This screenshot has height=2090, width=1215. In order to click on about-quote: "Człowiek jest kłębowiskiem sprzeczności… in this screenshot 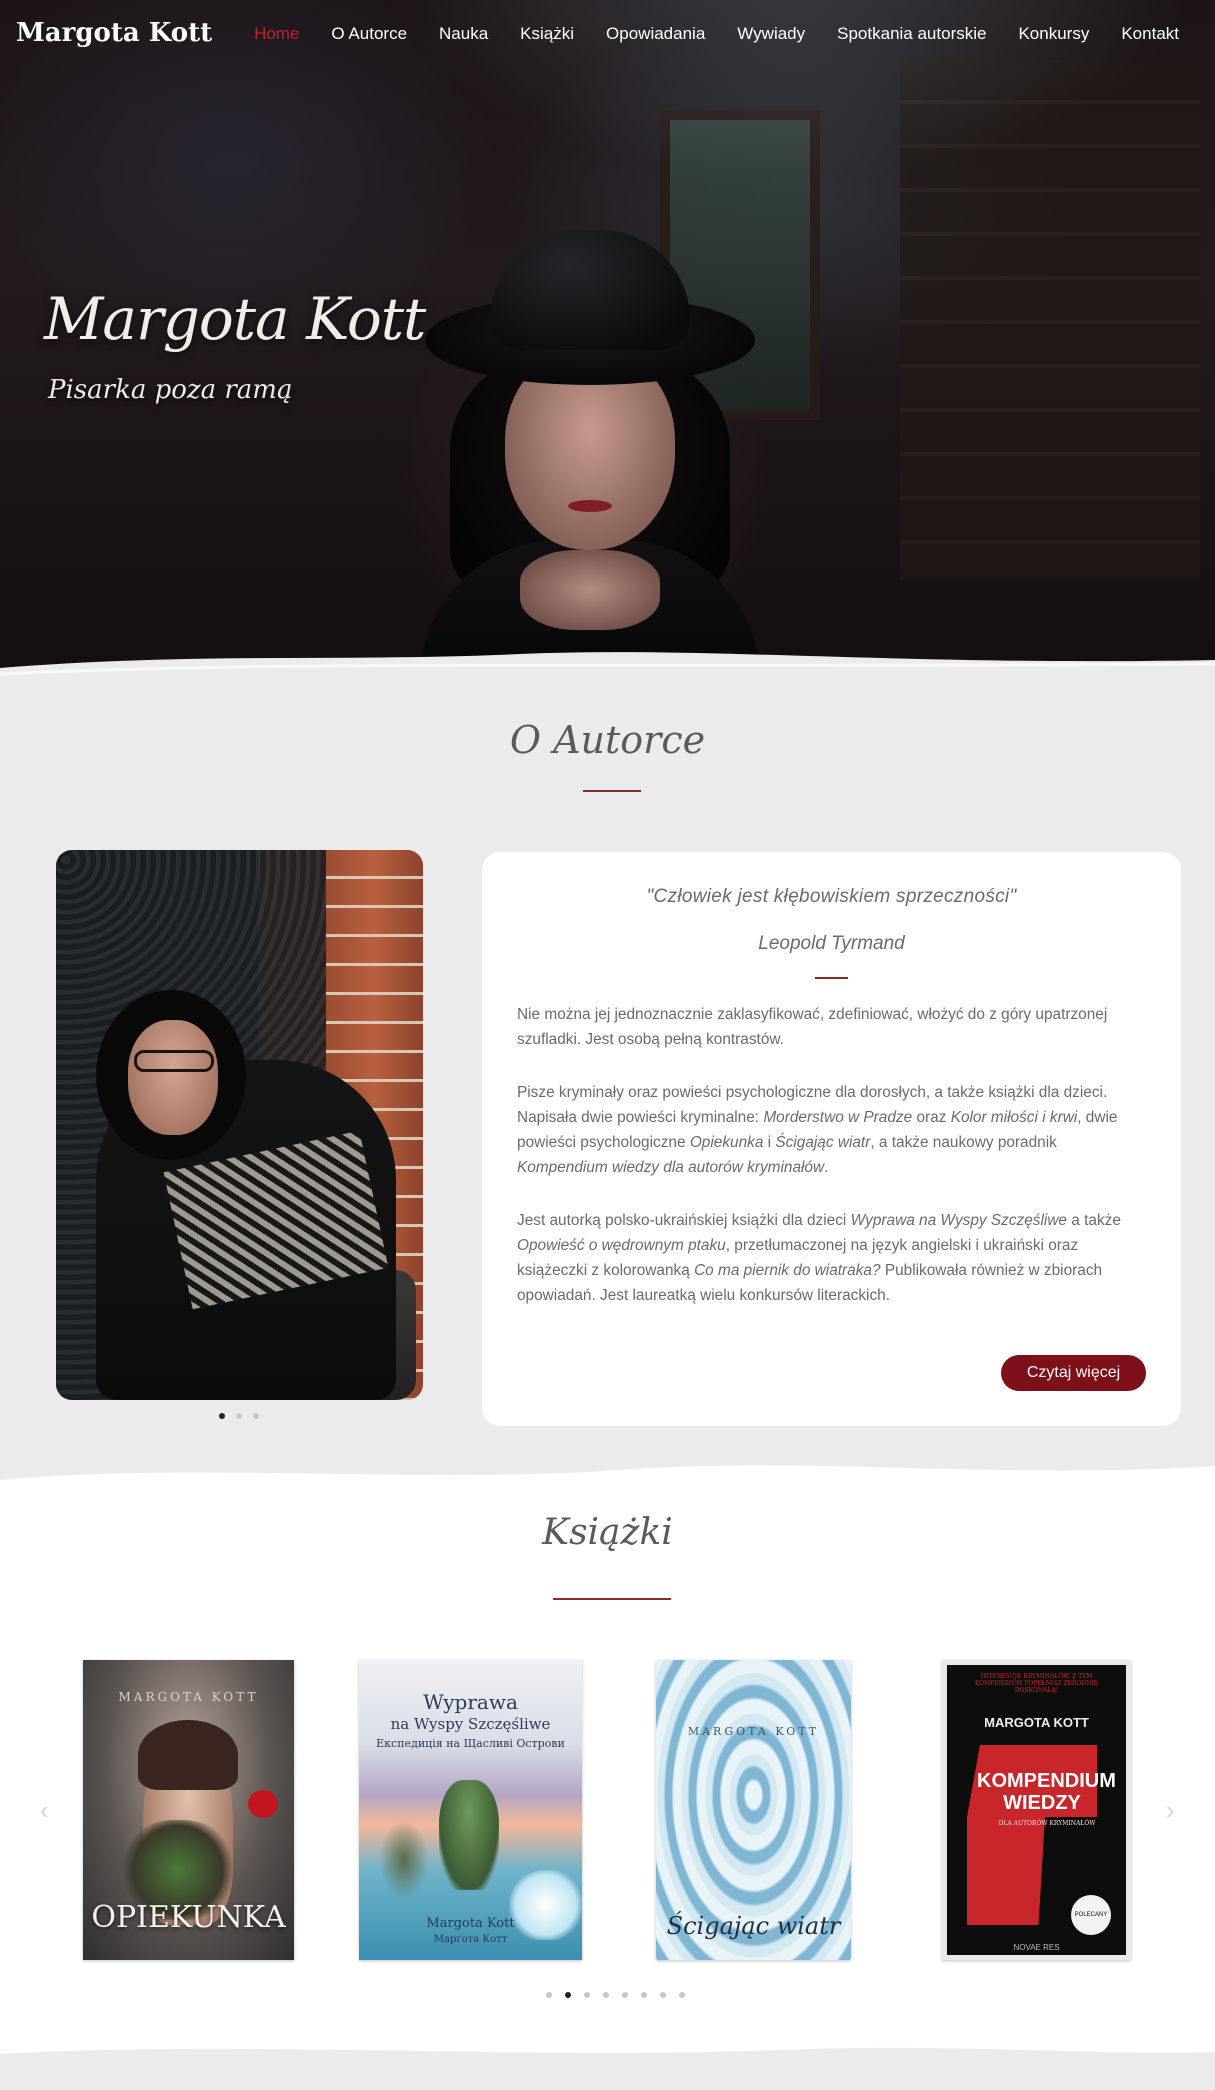, I will do `click(831, 896)`.